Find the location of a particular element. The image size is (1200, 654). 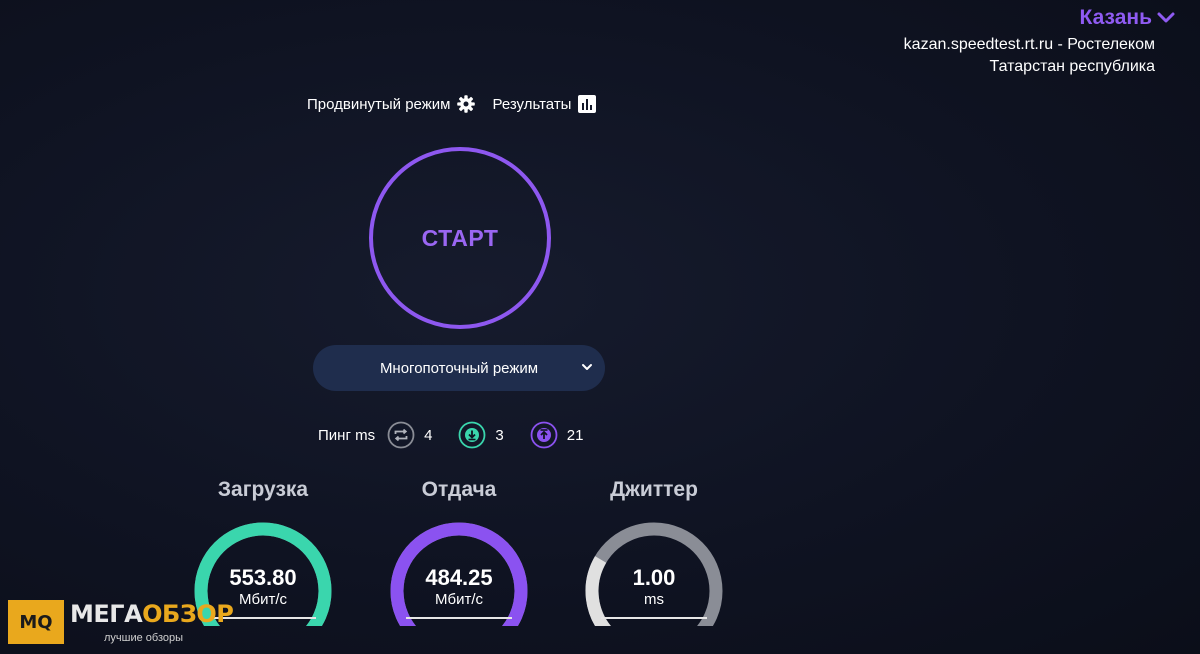

top-links: Продвинутый режим Результаты is located at coordinates (452, 104).